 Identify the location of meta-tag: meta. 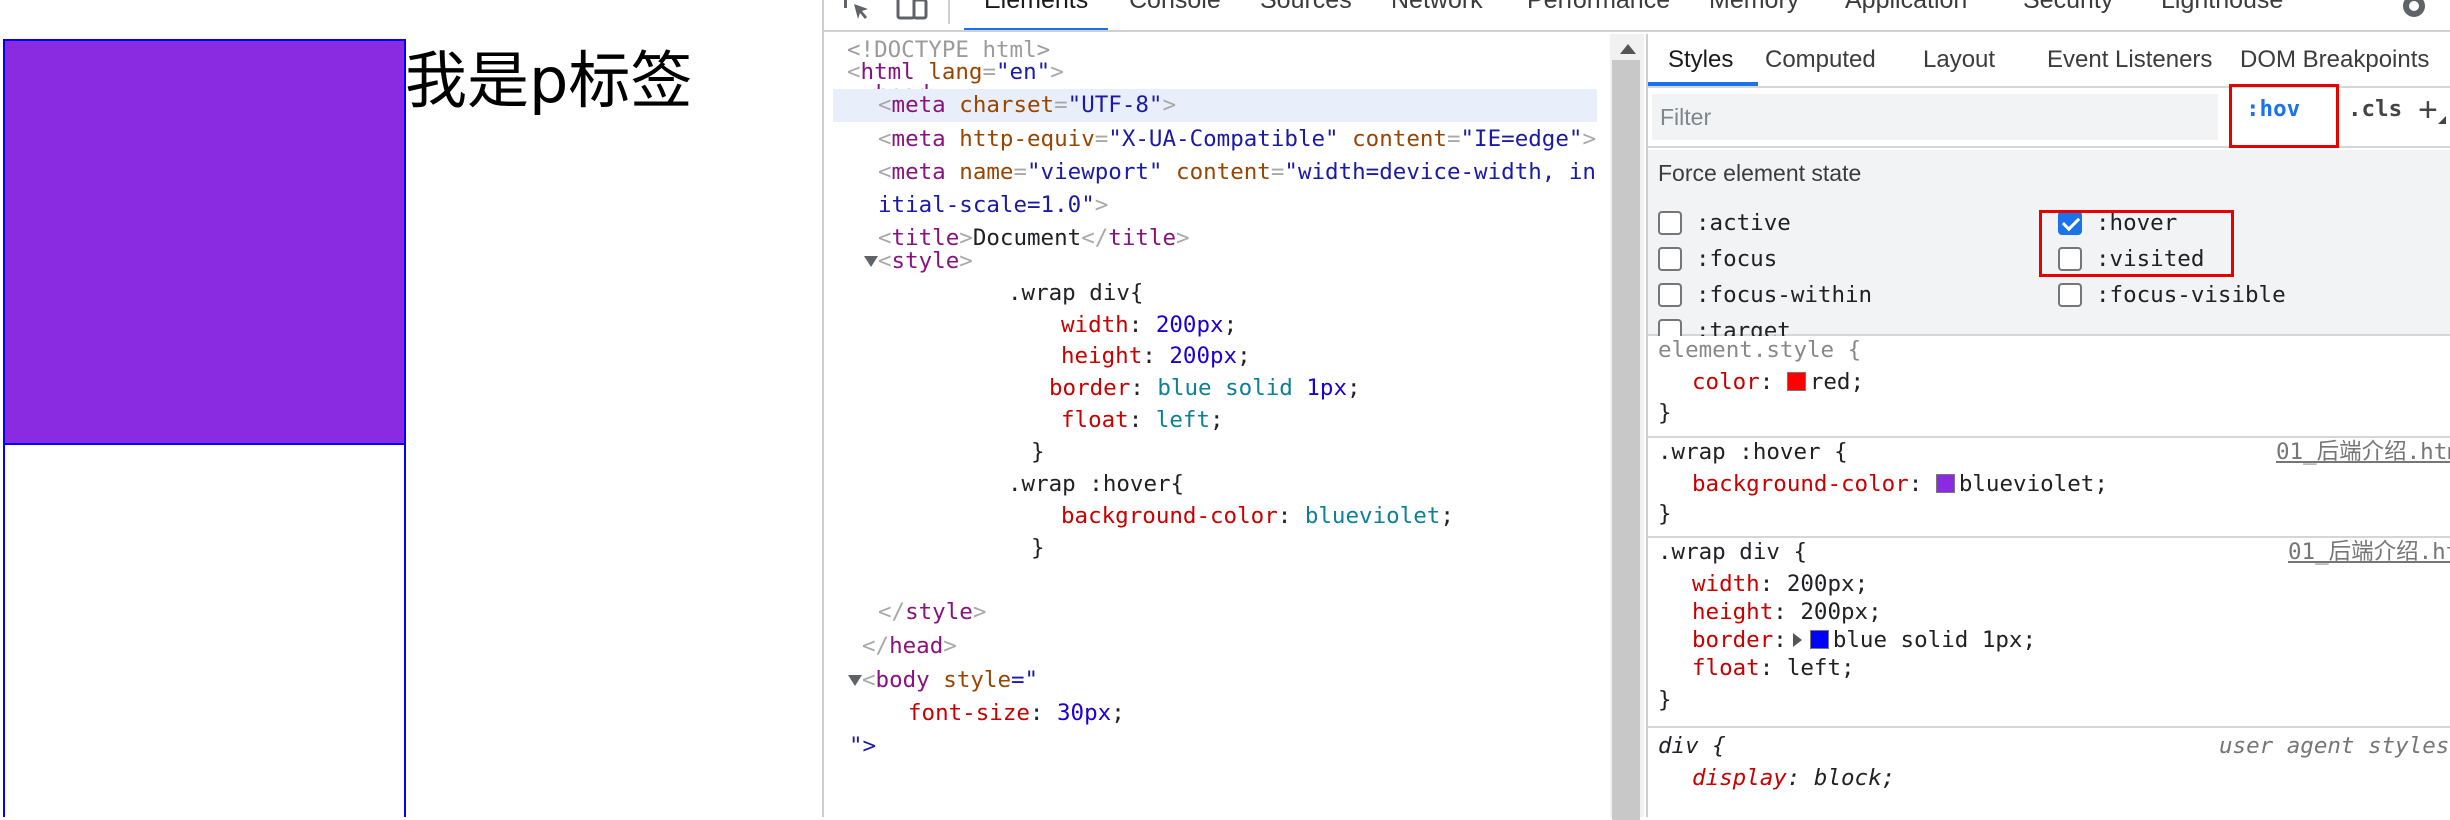
(918, 105).